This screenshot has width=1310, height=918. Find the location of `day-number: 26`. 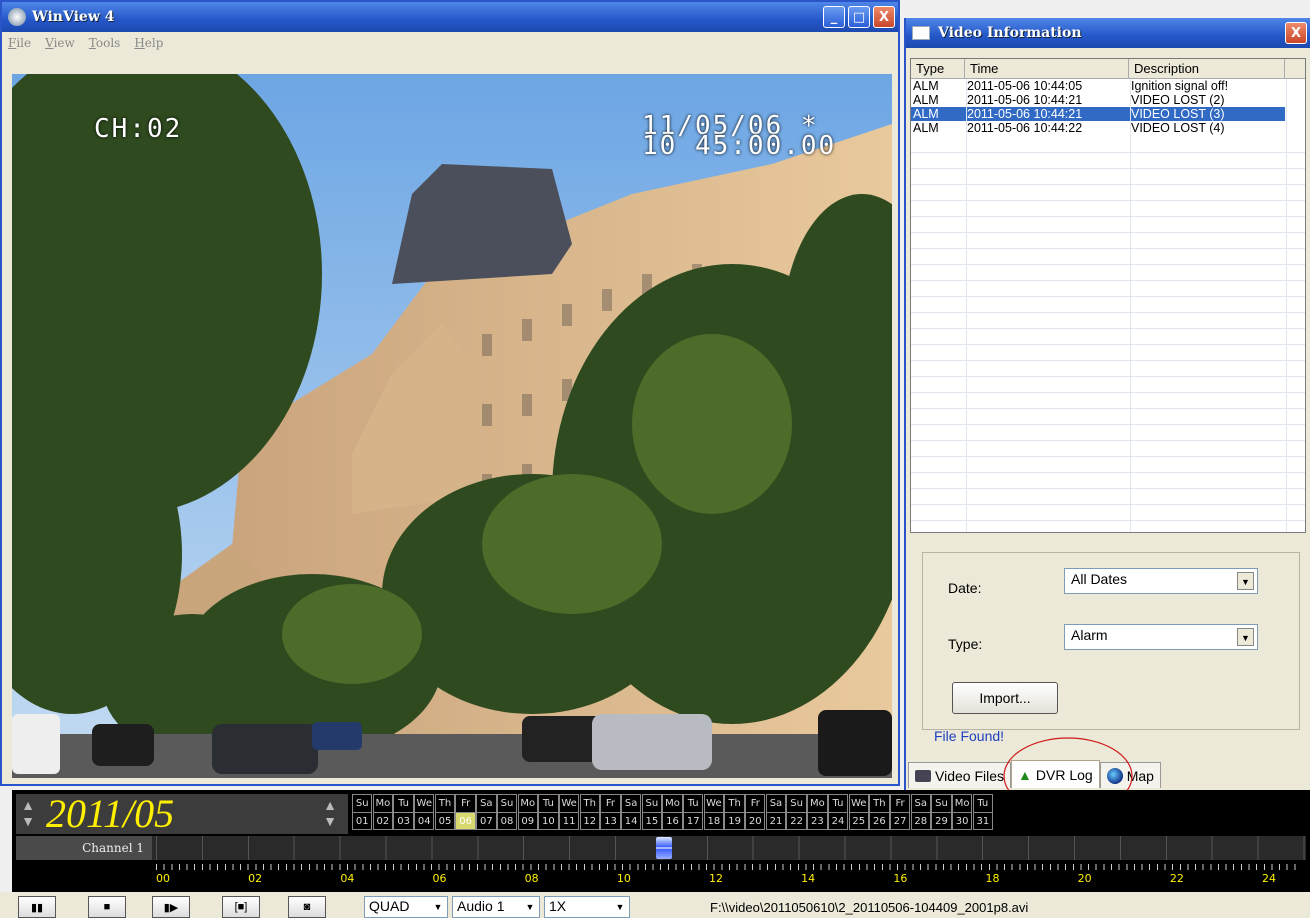

day-number: 26 is located at coordinates (879, 821).